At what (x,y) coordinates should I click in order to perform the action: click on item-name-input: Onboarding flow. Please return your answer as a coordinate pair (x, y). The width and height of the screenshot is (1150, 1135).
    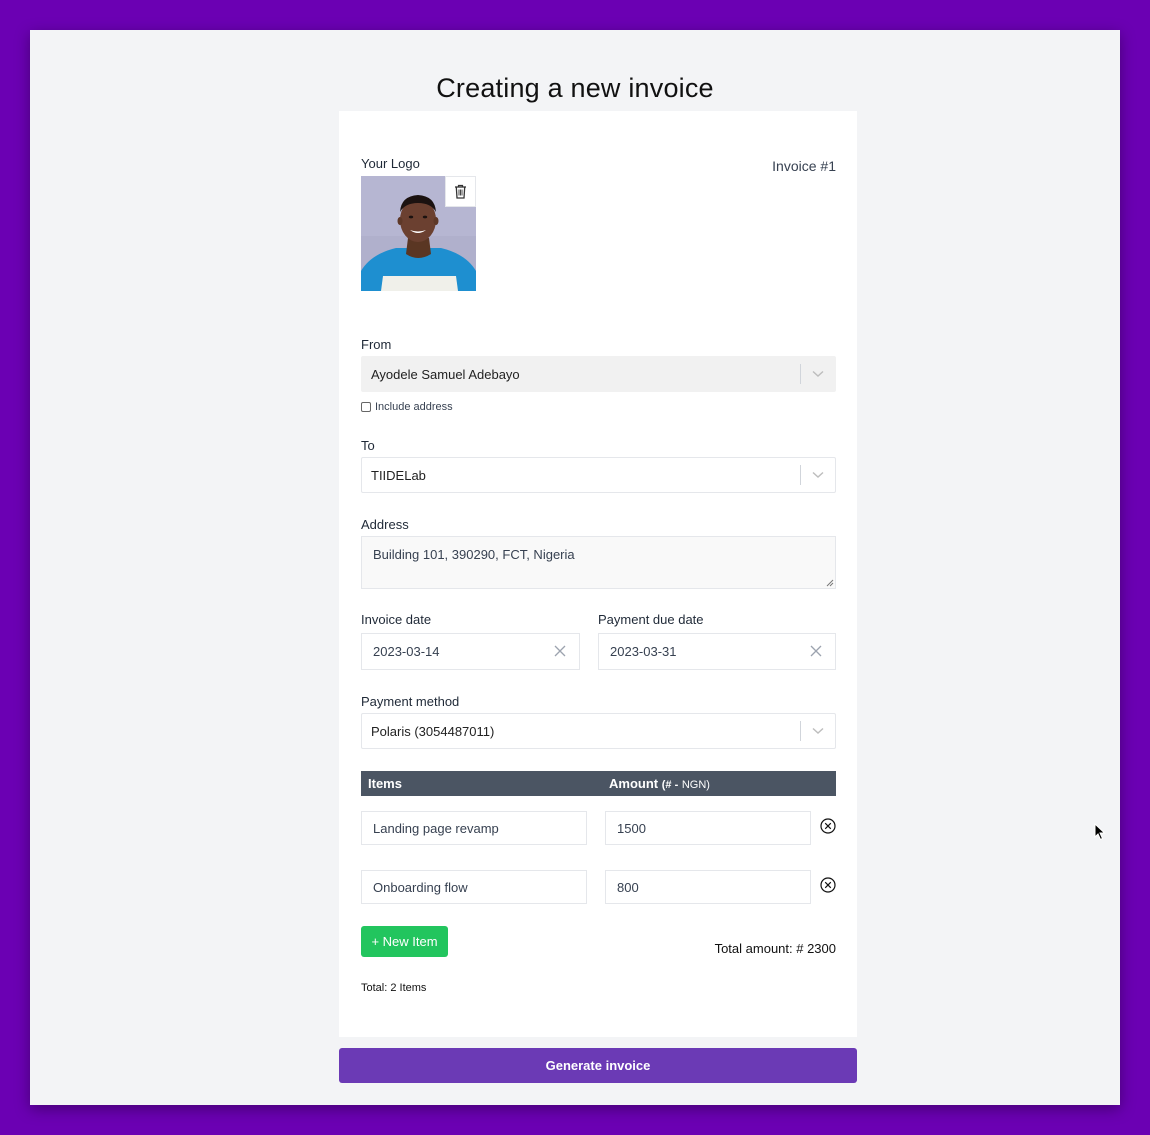
    Looking at the image, I should click on (474, 887).